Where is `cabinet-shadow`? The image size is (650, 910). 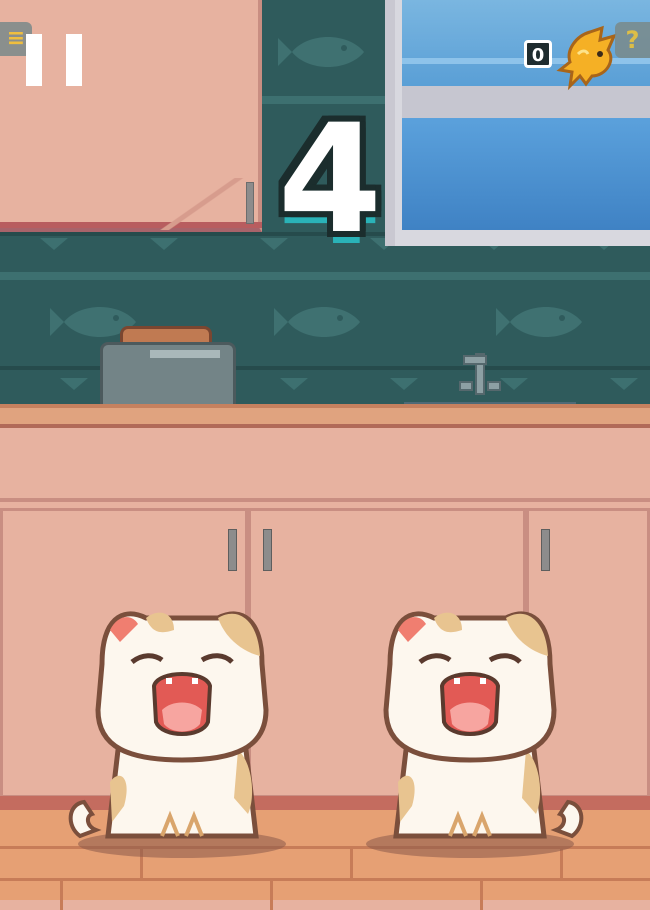
cabinet-shadow is located at coordinates (200, 204).